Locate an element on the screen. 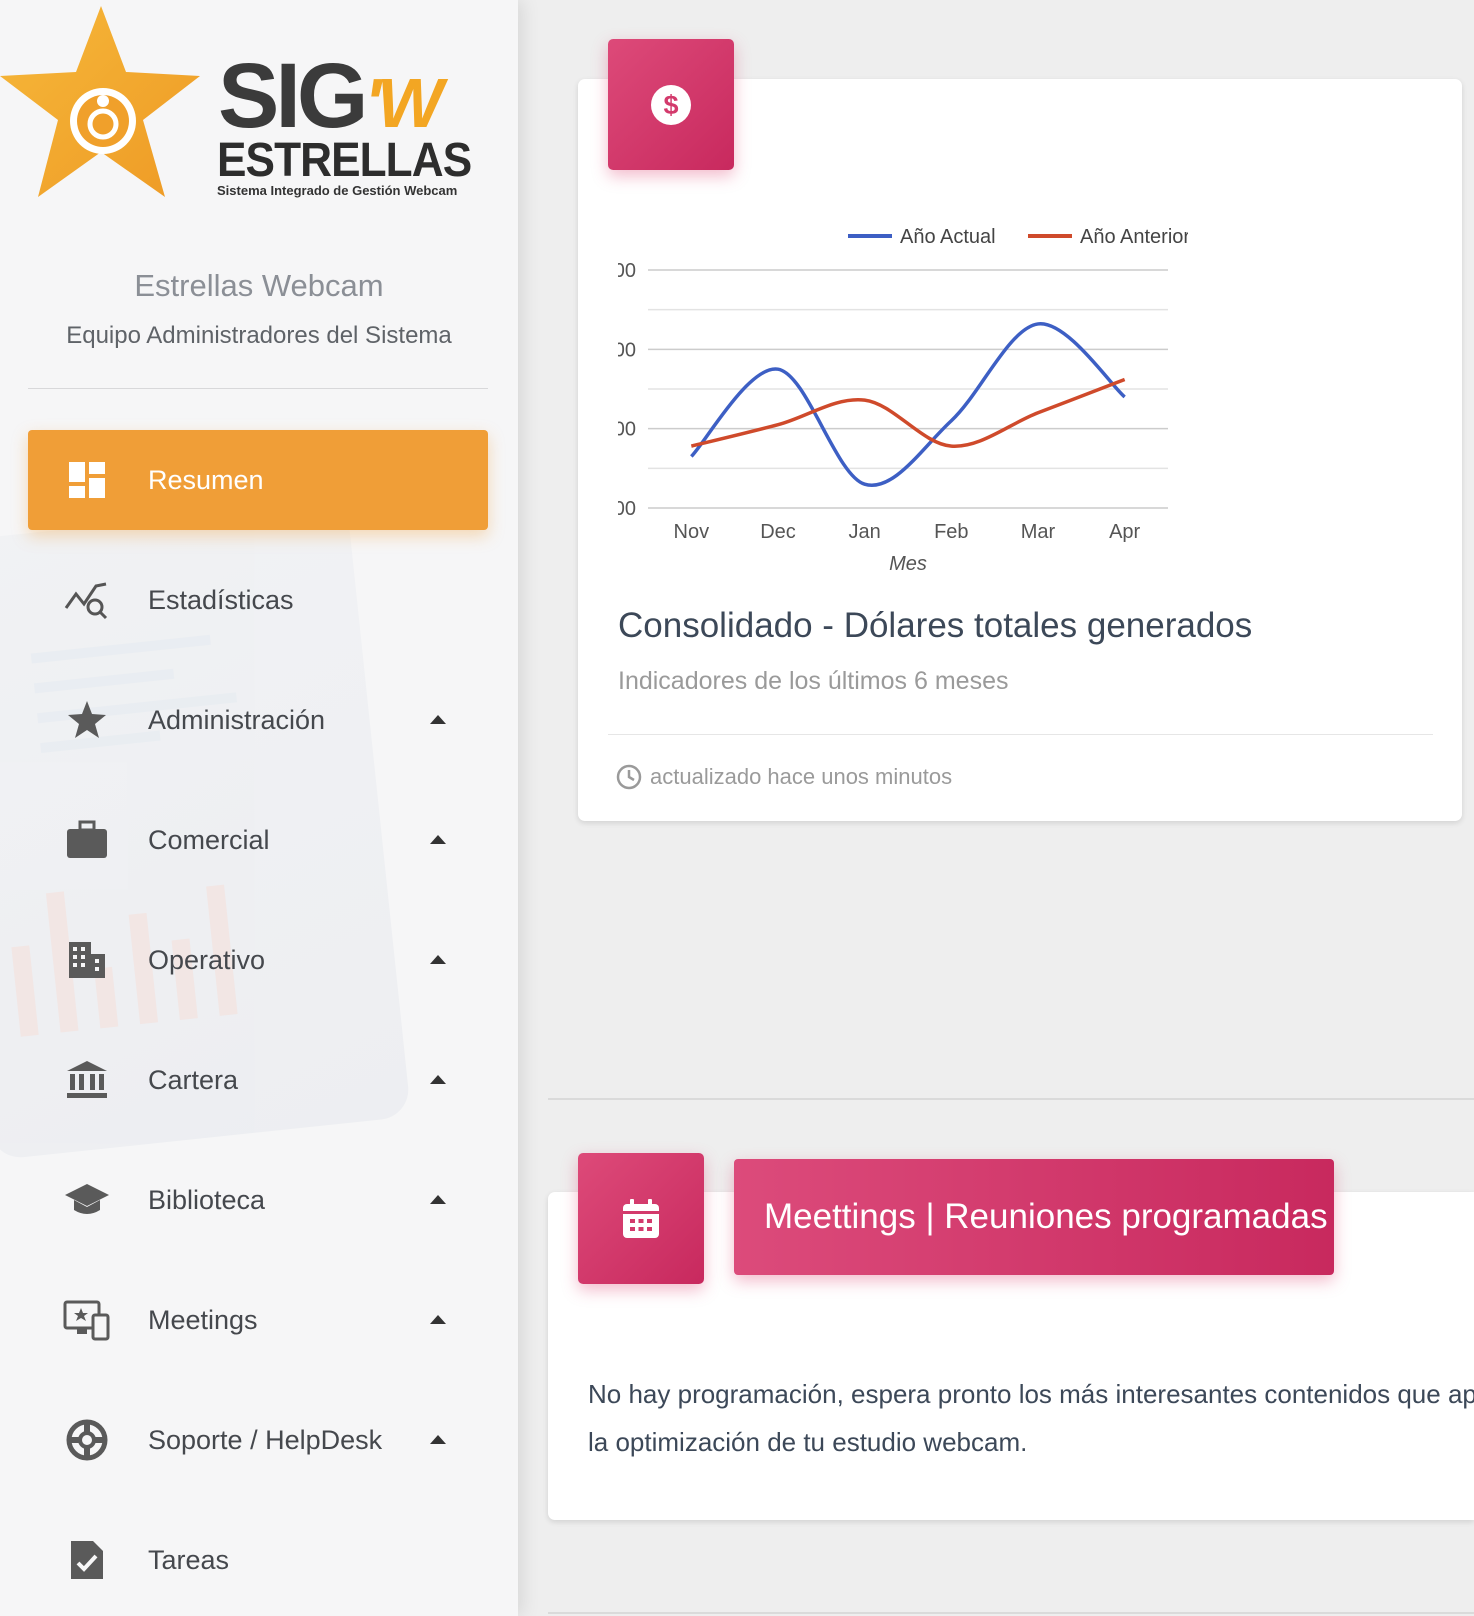 The height and width of the screenshot is (1616, 1474). stats-search-icon is located at coordinates (87, 600).